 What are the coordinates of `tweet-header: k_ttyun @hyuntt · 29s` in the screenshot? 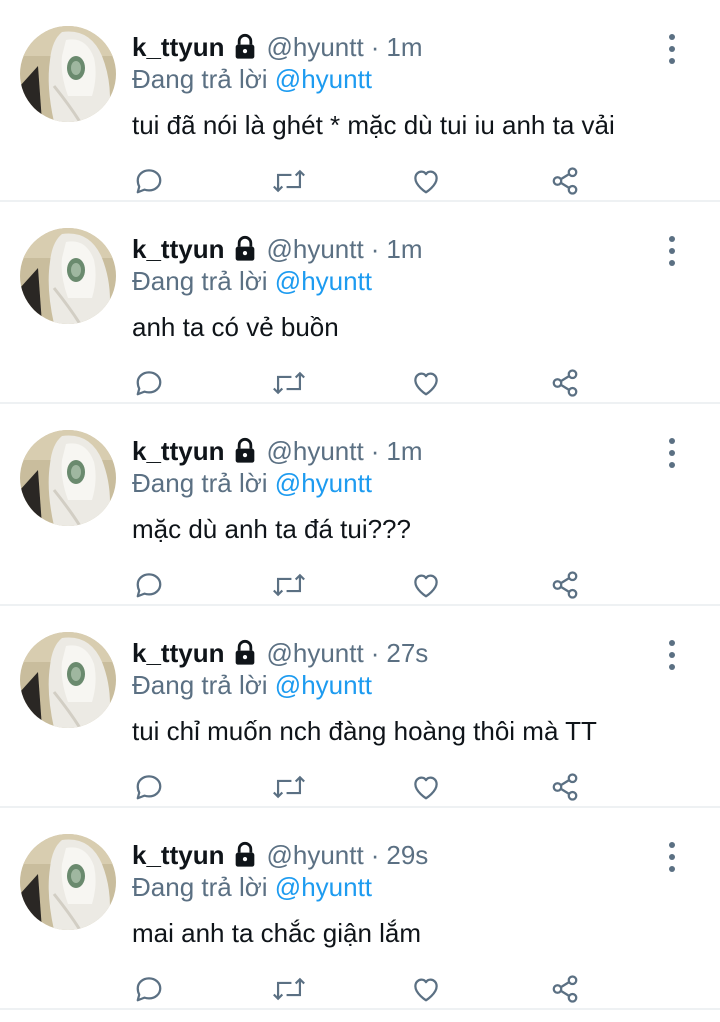 It's located at (280, 855).